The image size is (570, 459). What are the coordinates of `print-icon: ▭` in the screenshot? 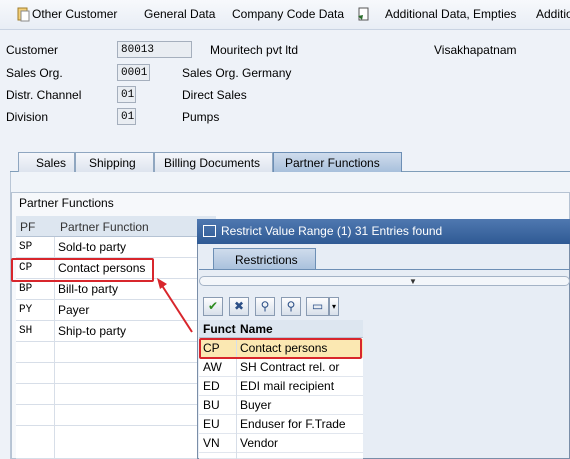 It's located at (317, 306).